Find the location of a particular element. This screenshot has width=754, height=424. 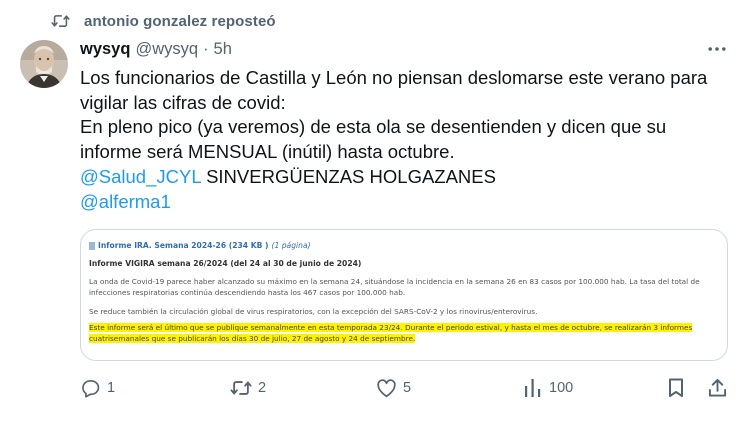

bookmark-button is located at coordinates (676, 388).